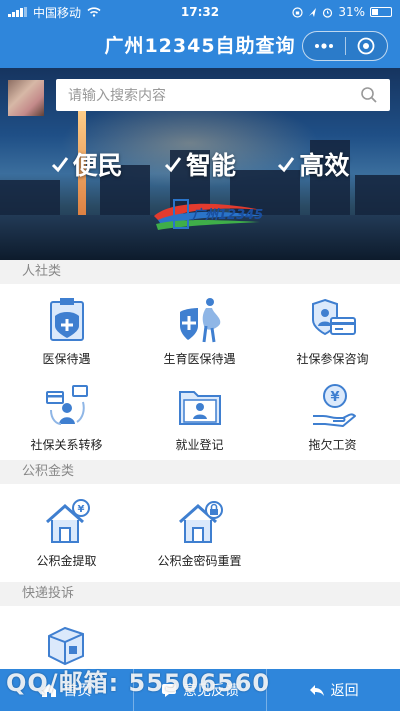 The width and height of the screenshot is (400, 711). I want to click on rotation-lock-icon, so click(297, 12).